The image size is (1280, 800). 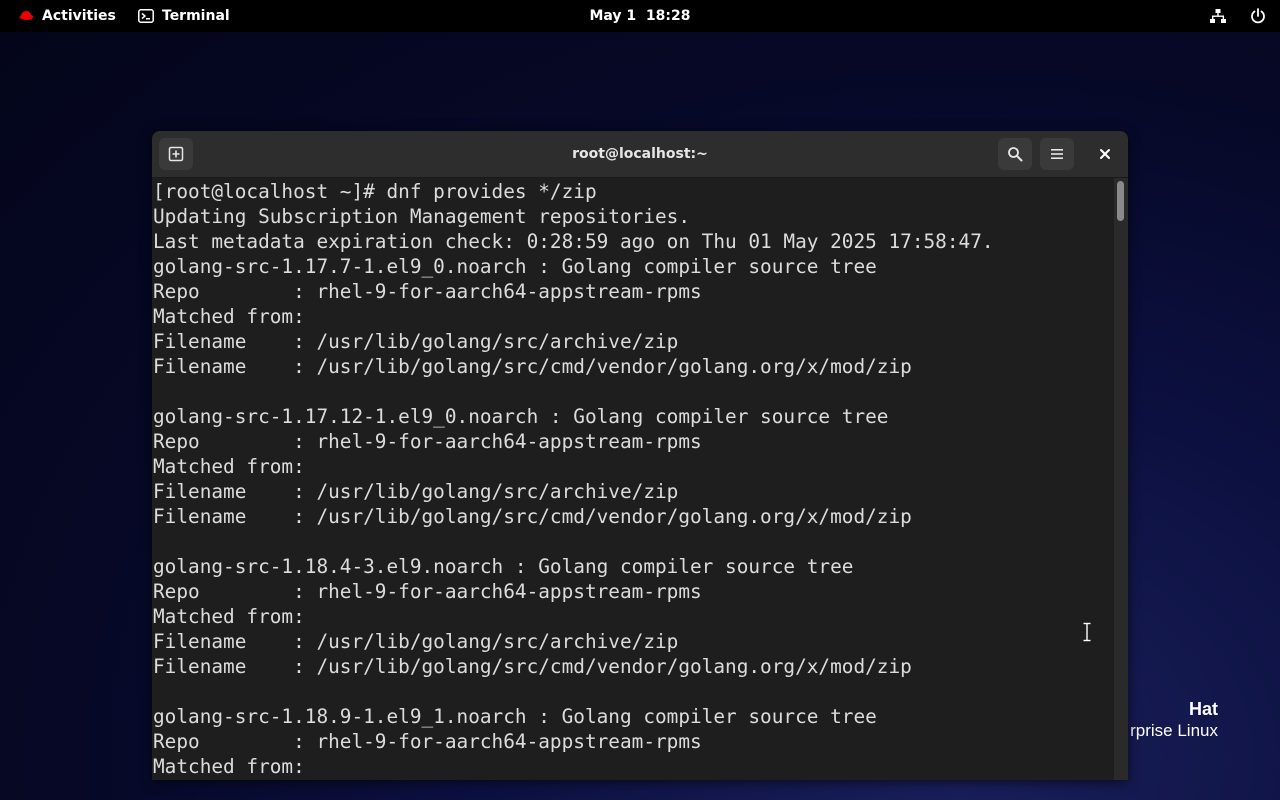 What do you see at coordinates (79, 16) in the screenshot?
I see `activities-label: Activities` at bounding box center [79, 16].